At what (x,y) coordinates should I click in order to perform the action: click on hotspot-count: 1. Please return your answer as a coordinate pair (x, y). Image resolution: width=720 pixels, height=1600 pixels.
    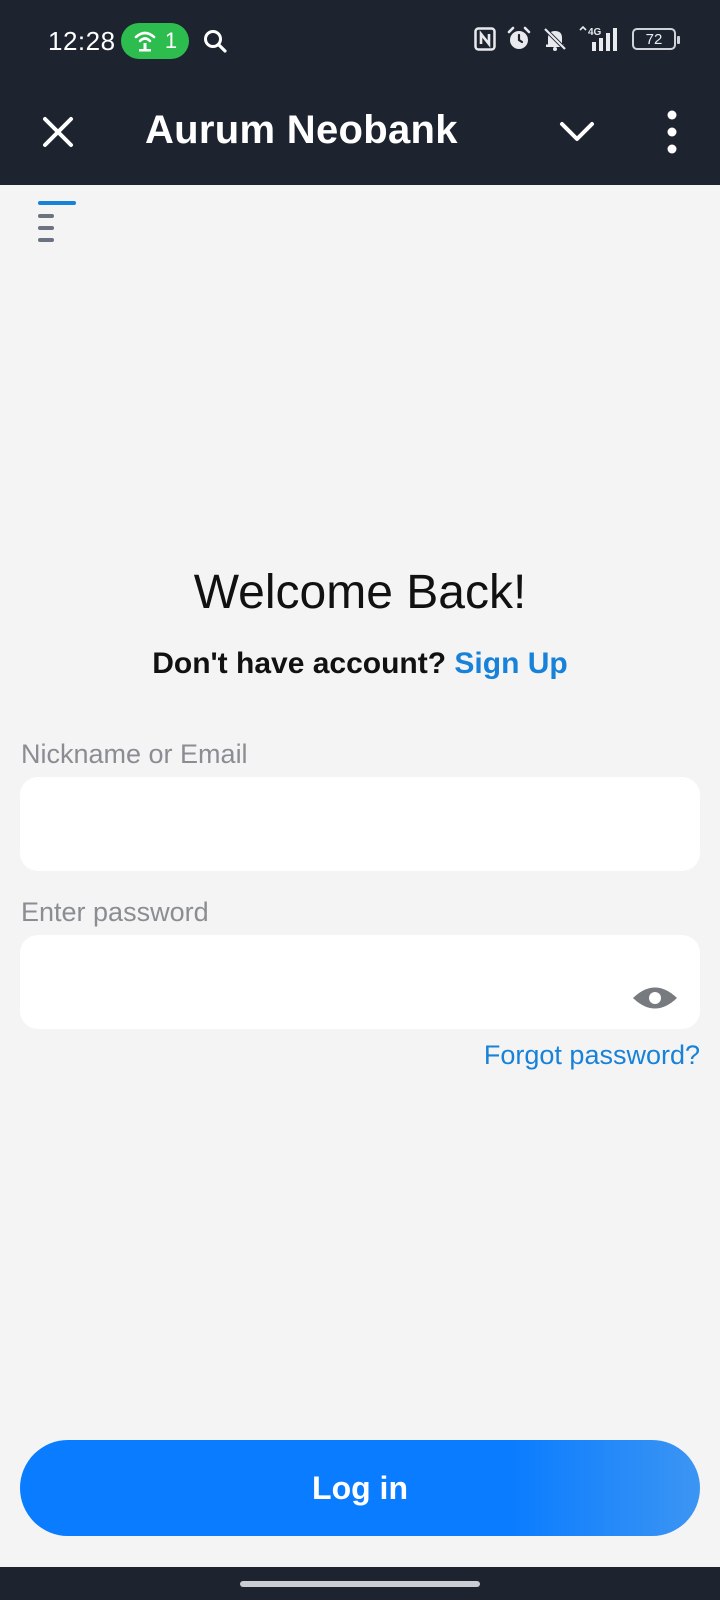
    Looking at the image, I should click on (171, 40).